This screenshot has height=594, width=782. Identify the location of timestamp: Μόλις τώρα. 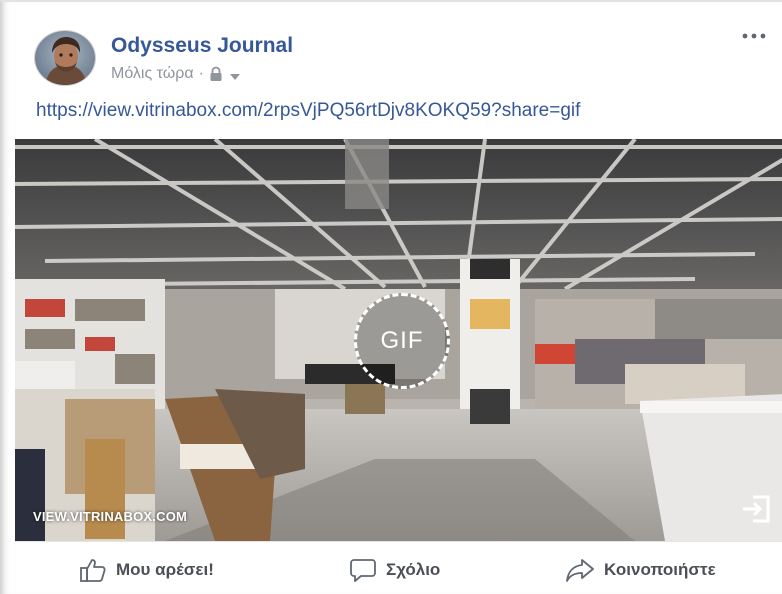
(152, 74).